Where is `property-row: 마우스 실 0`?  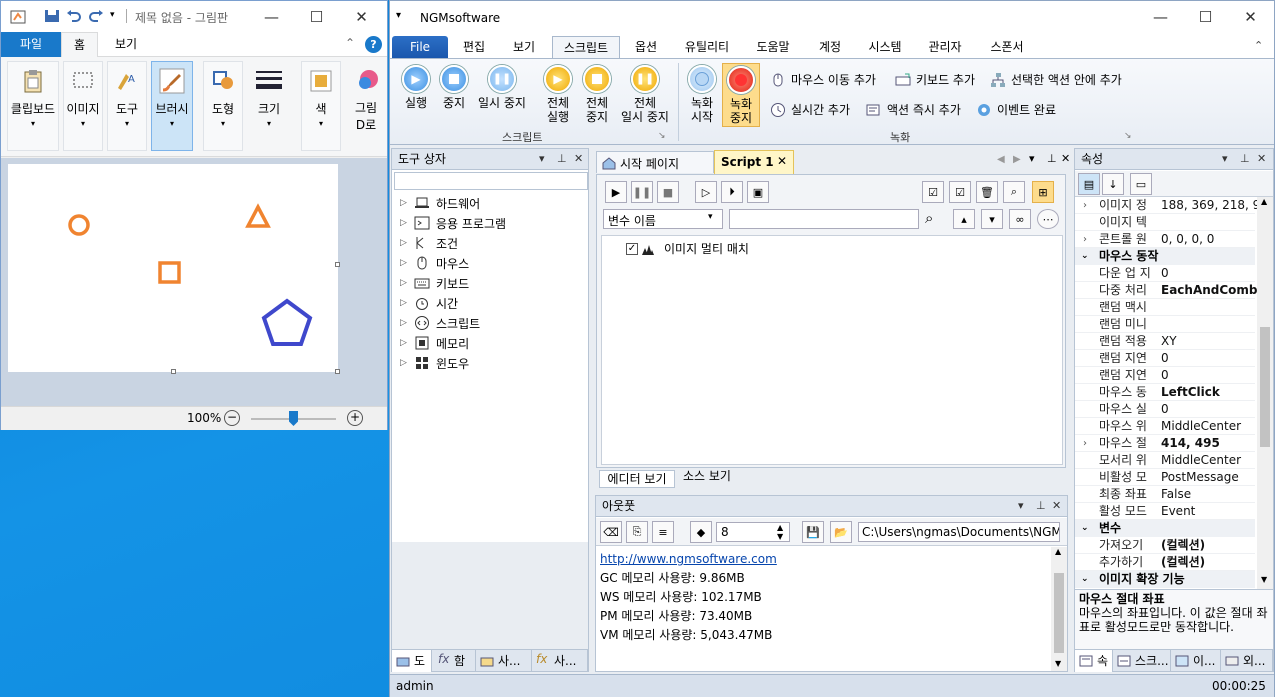
property-row: 마우스 실 0 is located at coordinates (1165, 409).